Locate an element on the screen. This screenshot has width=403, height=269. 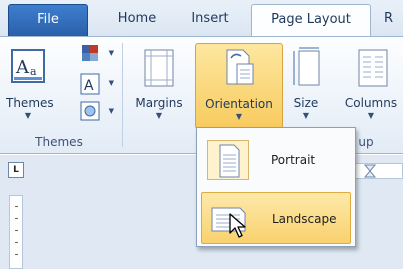
margins-button: Margins ▼ is located at coordinates (159, 86).